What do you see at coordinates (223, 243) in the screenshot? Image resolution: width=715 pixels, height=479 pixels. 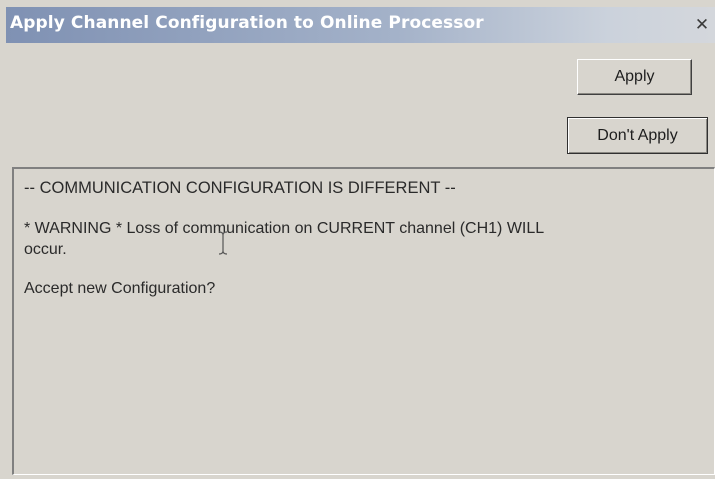 I see `ibeam-cursor-icon` at bounding box center [223, 243].